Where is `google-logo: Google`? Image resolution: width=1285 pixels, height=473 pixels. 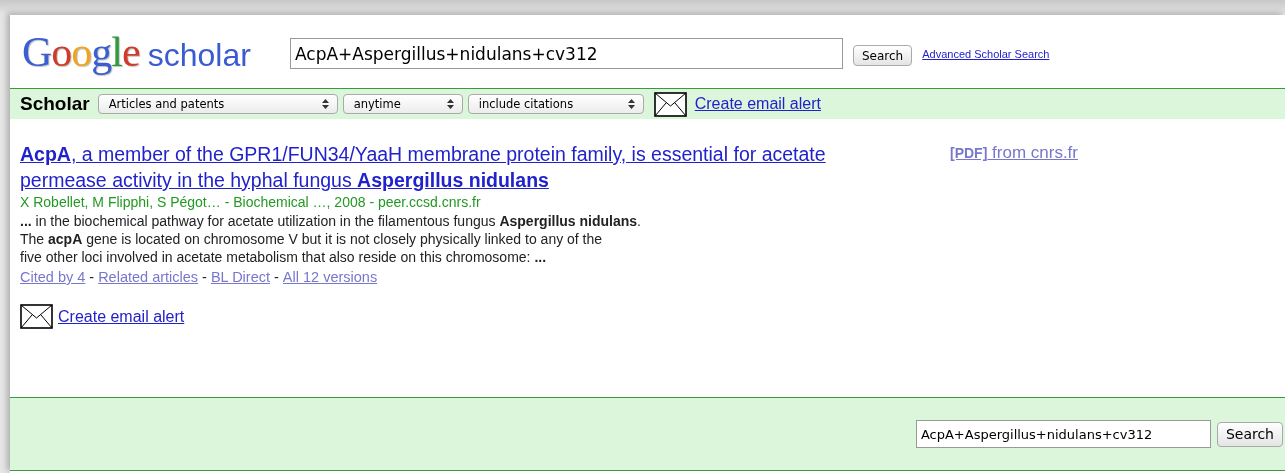
google-logo: Google is located at coordinates (81, 51).